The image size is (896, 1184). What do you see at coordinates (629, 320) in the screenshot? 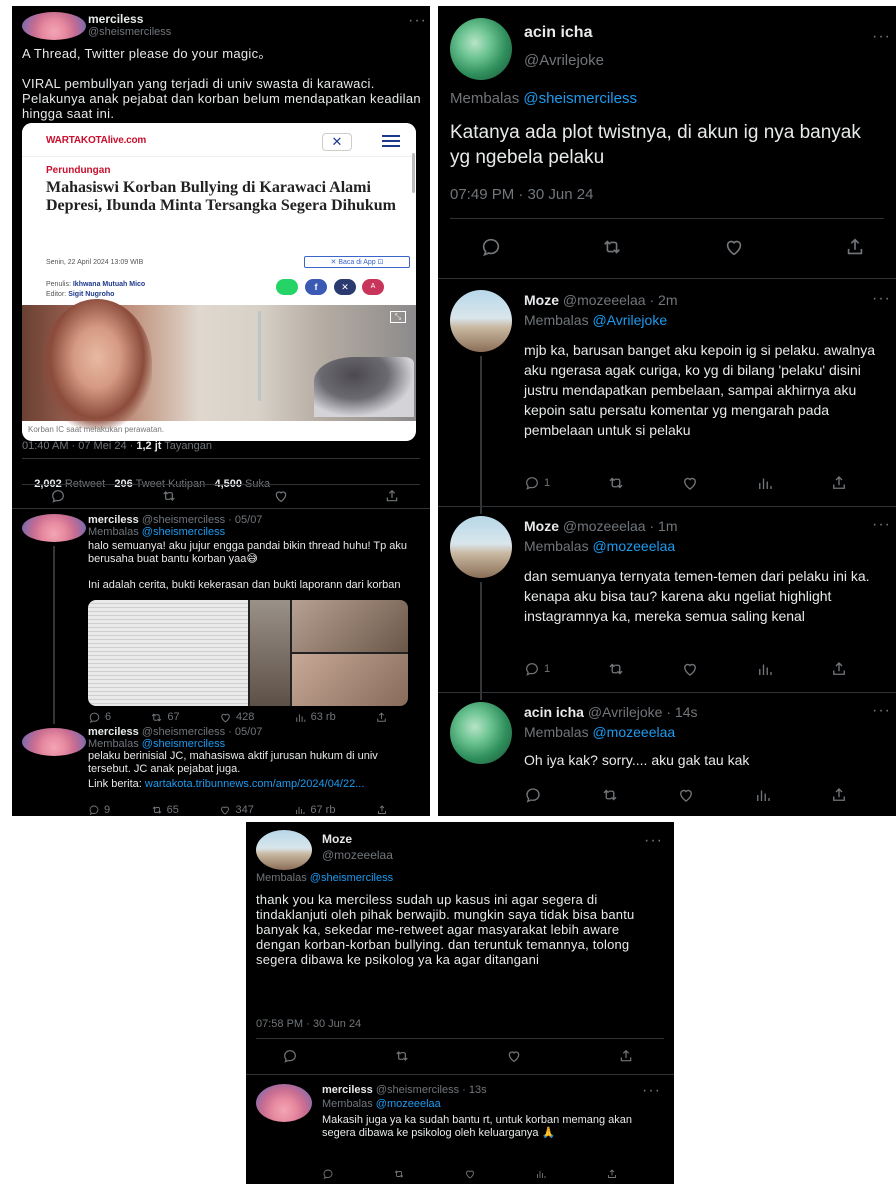
I see `replying-handle: @Avrilejoke` at bounding box center [629, 320].